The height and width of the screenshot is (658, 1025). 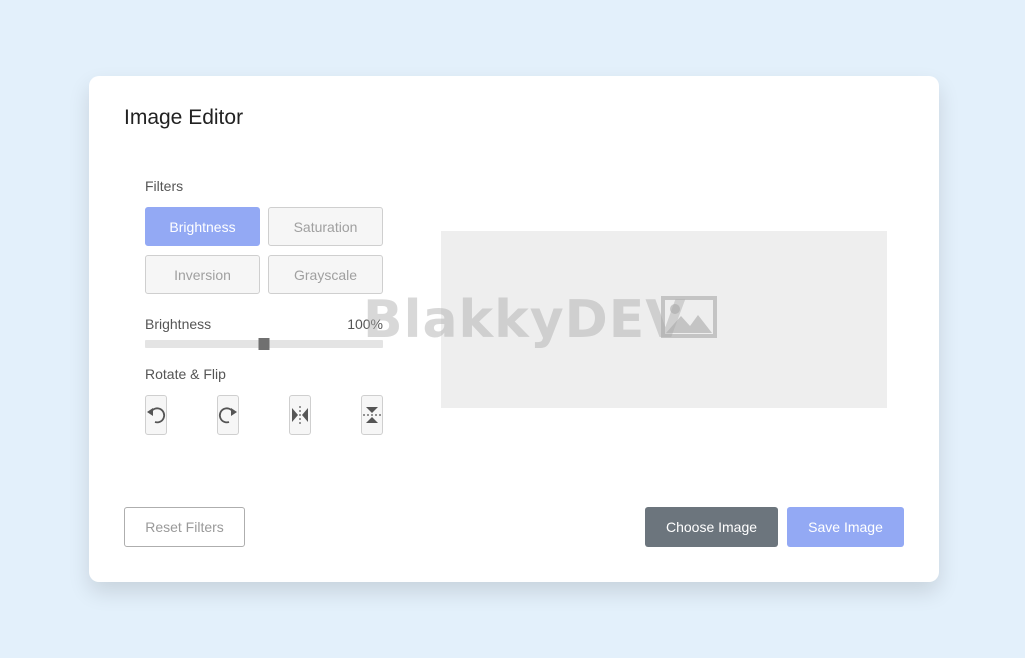 I want to click on image-preview, so click(x=664, y=319).